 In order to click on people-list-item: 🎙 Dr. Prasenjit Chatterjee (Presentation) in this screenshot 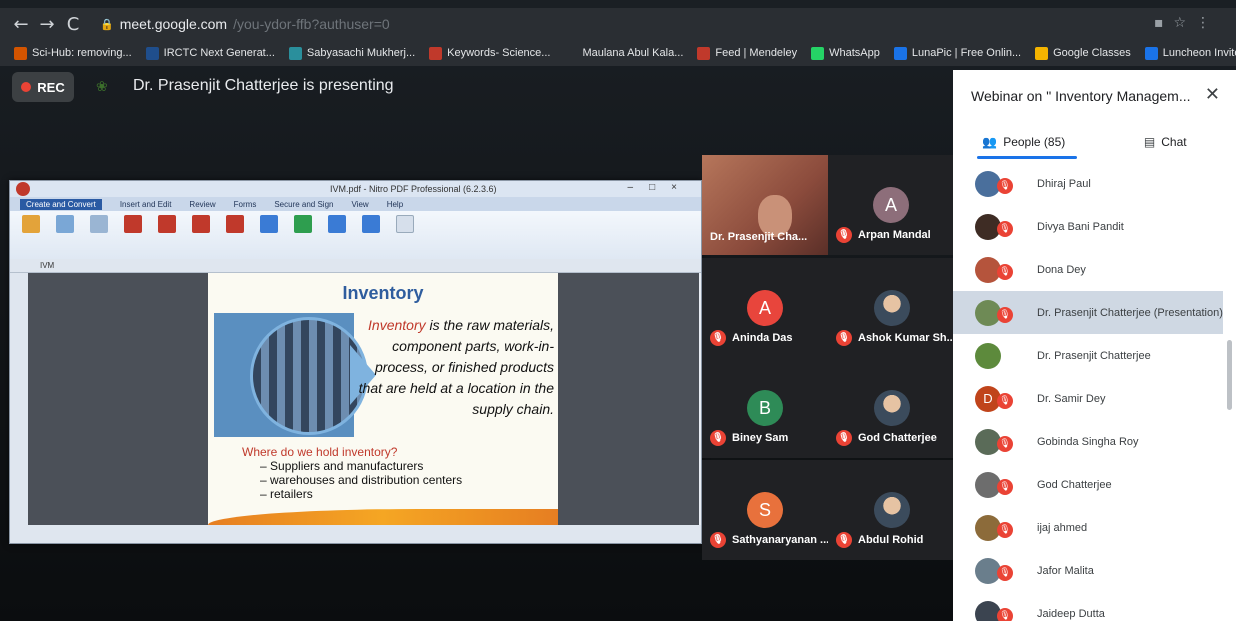, I will do `click(1088, 312)`.